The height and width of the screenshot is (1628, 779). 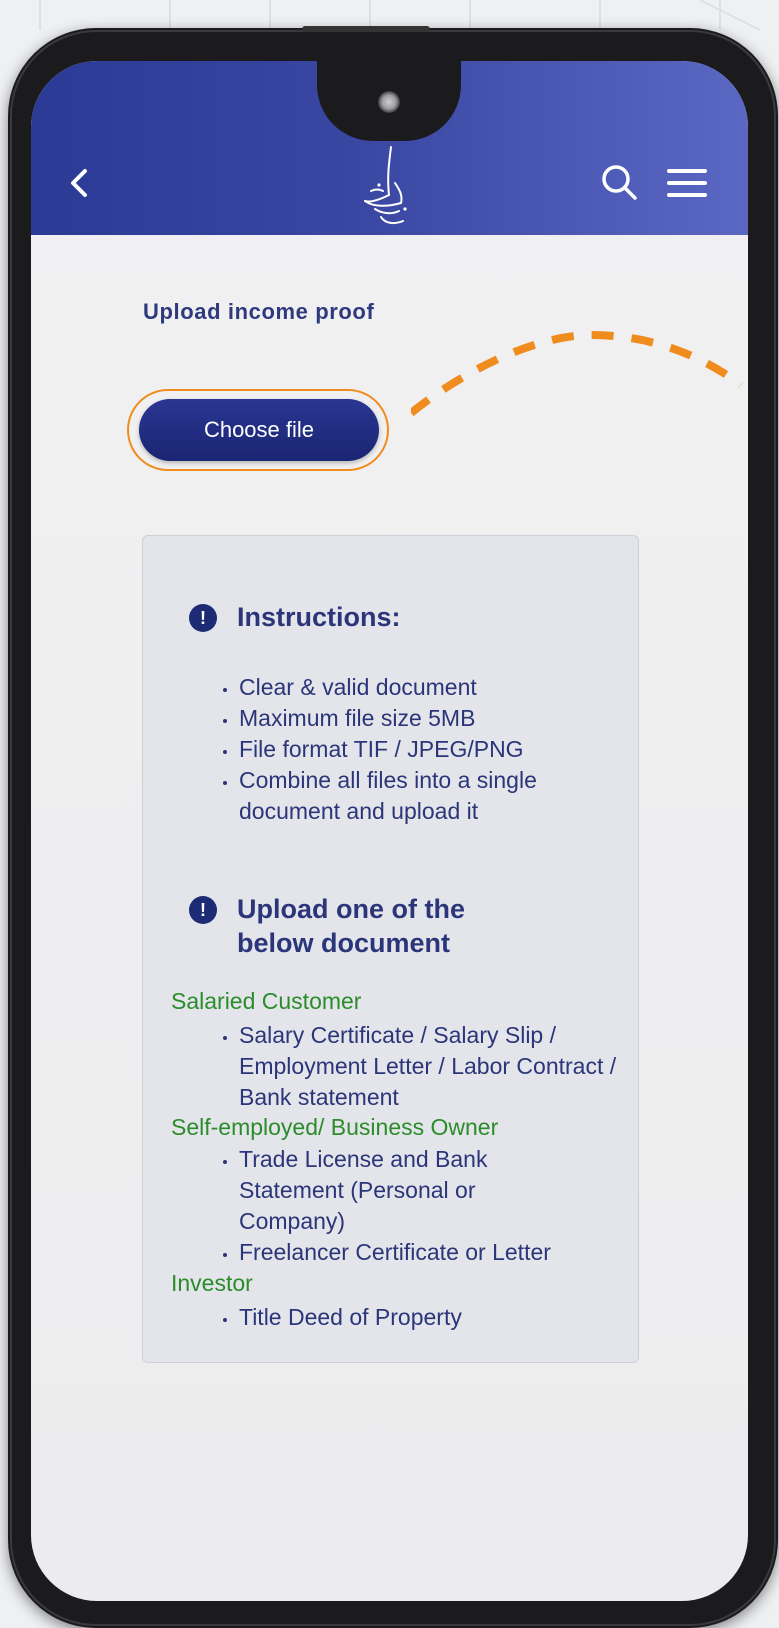 What do you see at coordinates (366, 29) in the screenshot?
I see `phone-speaker` at bounding box center [366, 29].